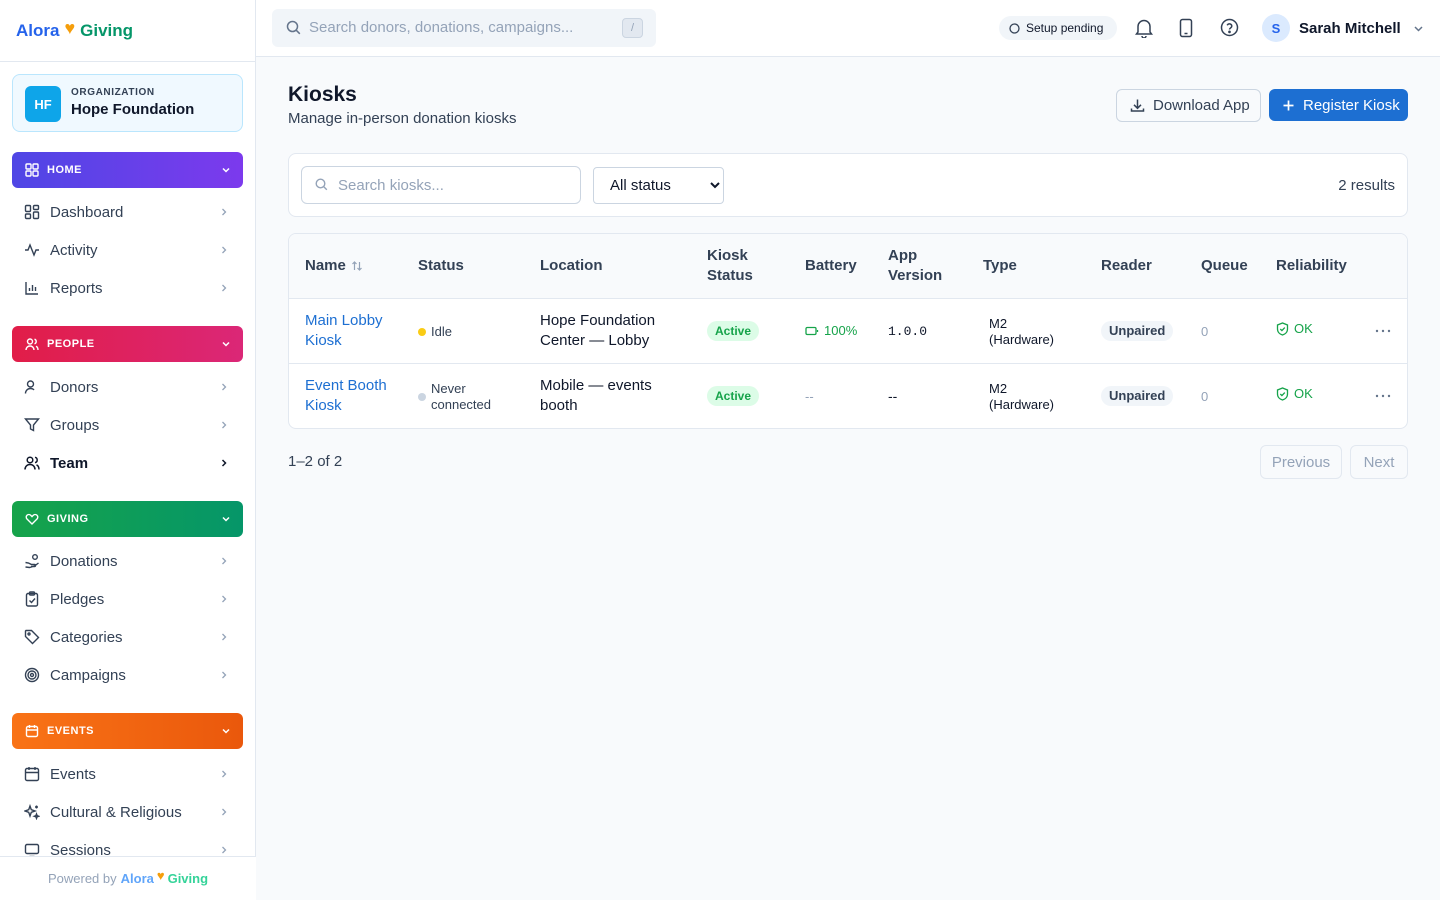 This screenshot has width=1440, height=900. I want to click on kiosk-location-line: Center — Lobby, so click(595, 340).